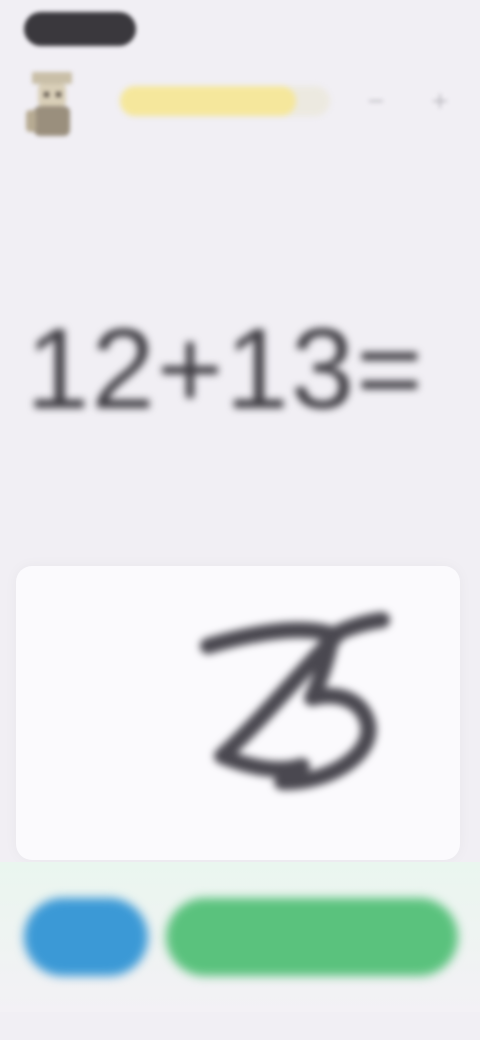 The width and height of the screenshot is (480, 1040). What do you see at coordinates (225, 369) in the screenshot?
I see `math-equation: 12+13=` at bounding box center [225, 369].